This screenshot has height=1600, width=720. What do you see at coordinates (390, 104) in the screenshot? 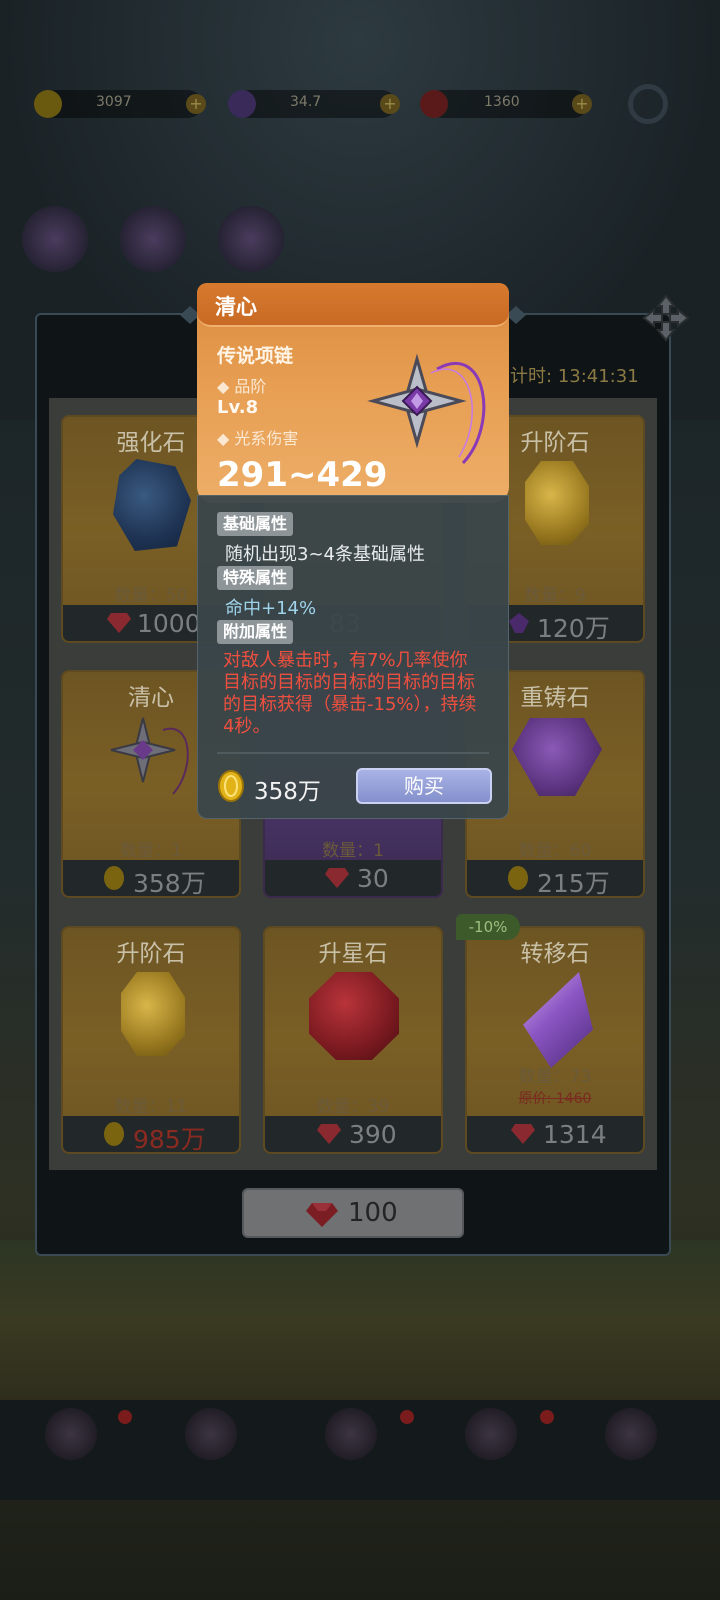
I see `add-crystal-button: +` at bounding box center [390, 104].